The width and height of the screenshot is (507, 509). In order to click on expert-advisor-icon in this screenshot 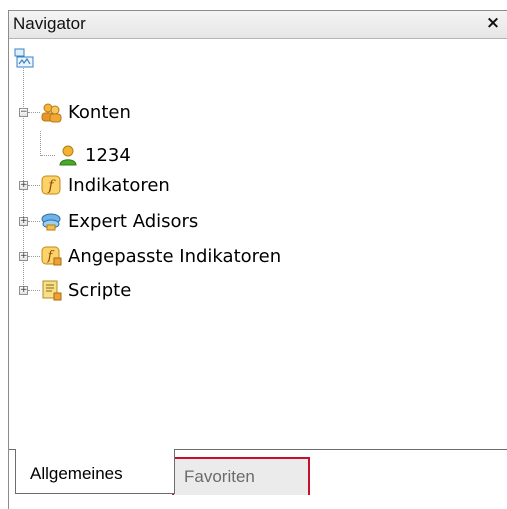, I will do `click(51, 222)`.